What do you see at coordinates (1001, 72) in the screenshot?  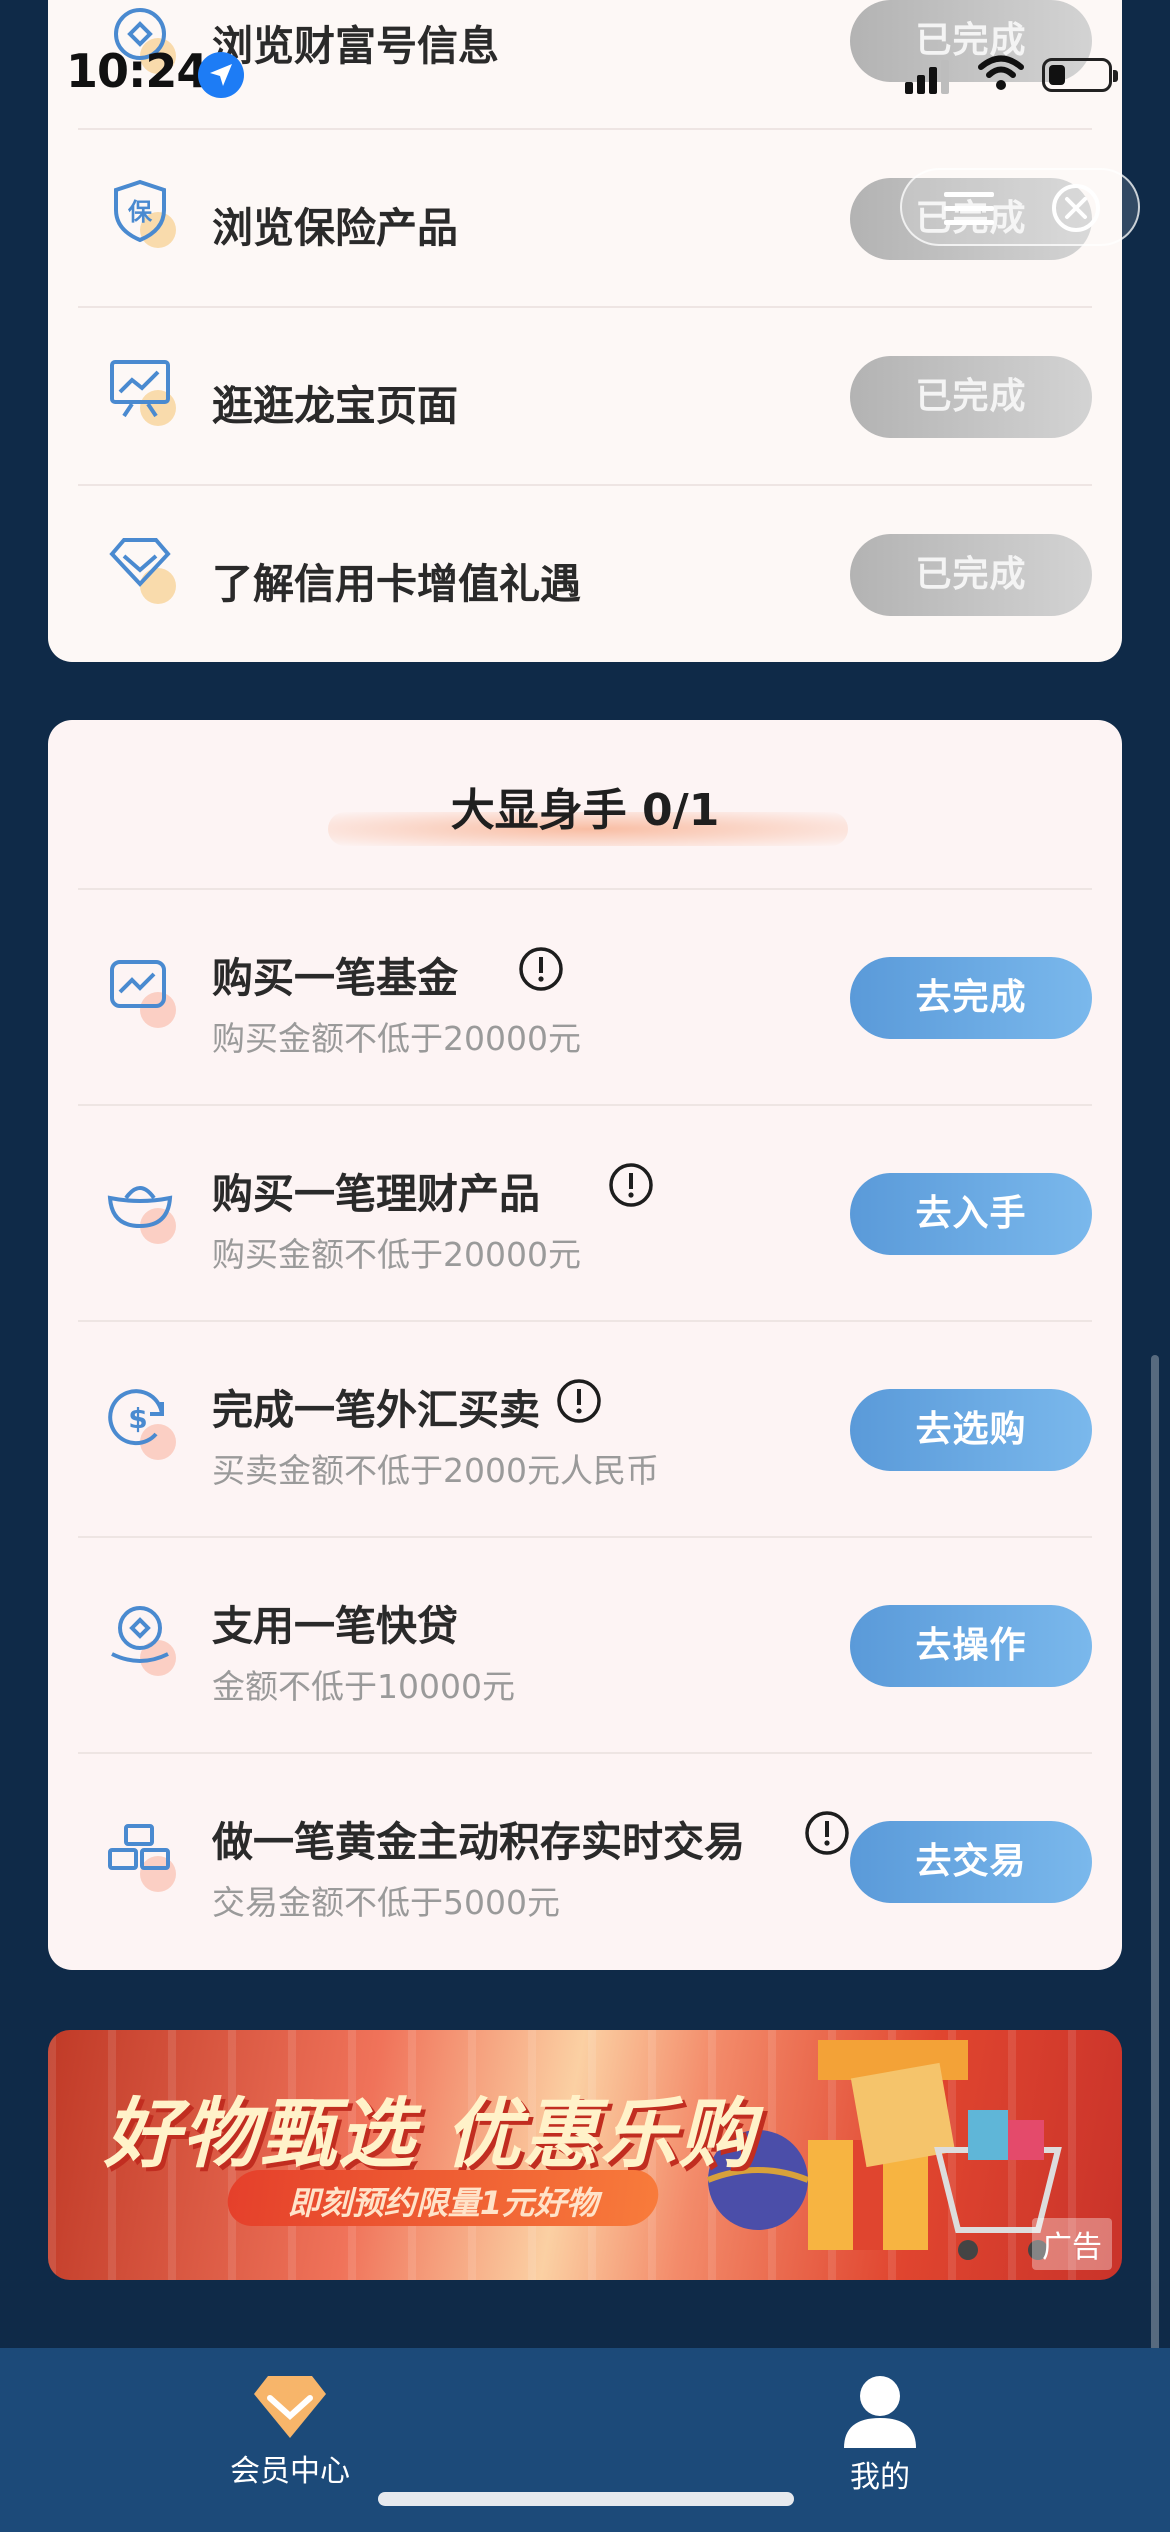 I see `wifi-icon` at bounding box center [1001, 72].